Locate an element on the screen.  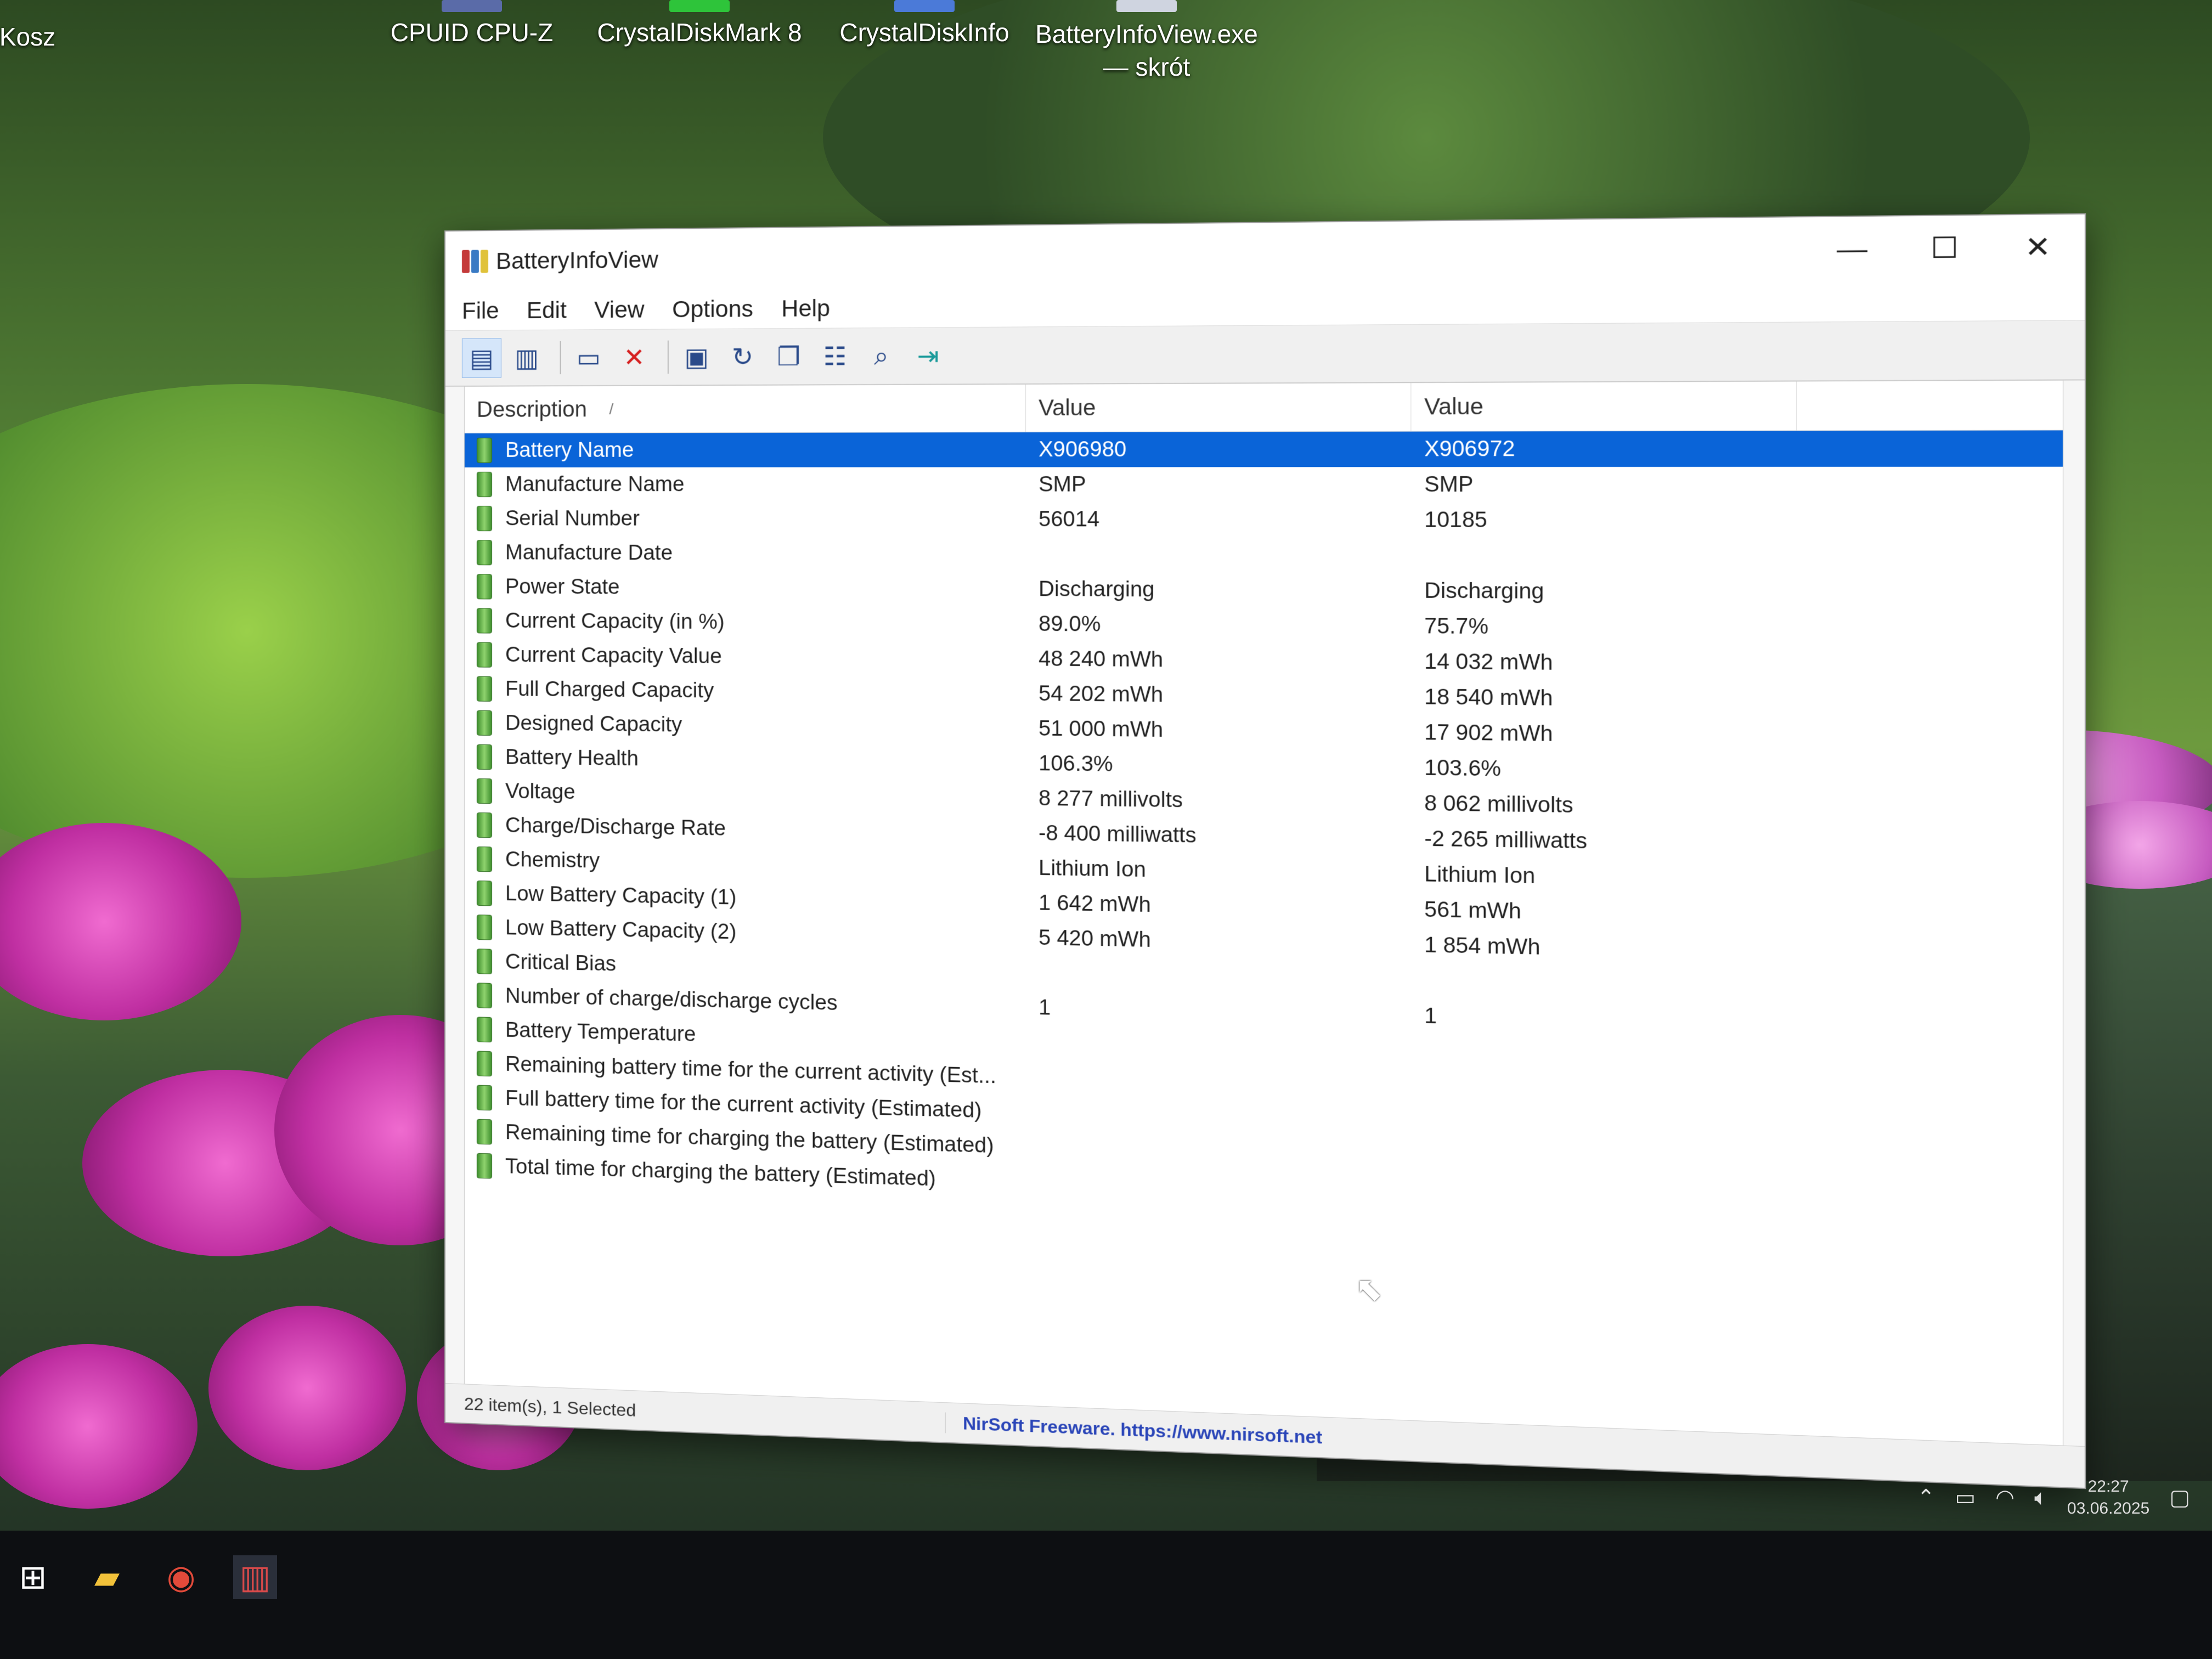
row-description: Power State is located at coordinates (562, 586).